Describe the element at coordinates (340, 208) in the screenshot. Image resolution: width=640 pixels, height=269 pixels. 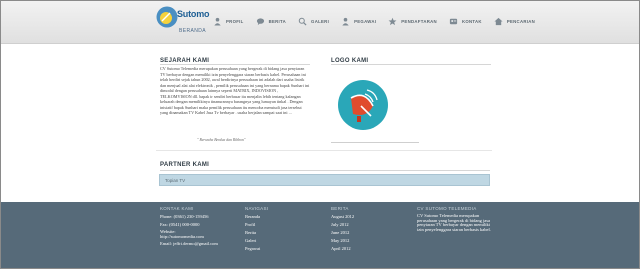
I see `footer-news-heading: BERITA` at that location.